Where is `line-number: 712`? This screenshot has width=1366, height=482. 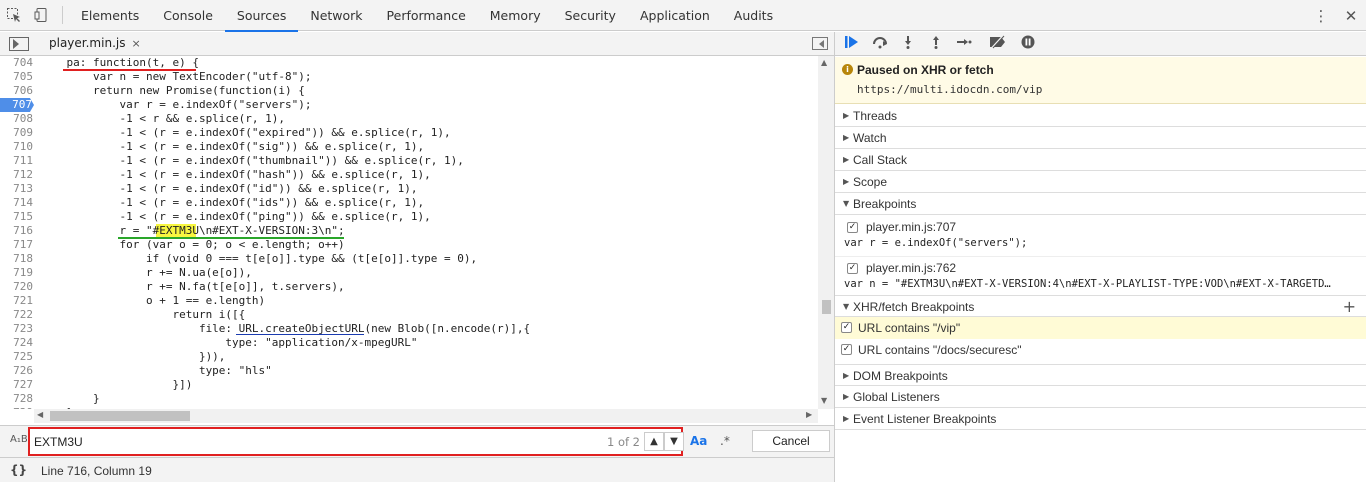 line-number: 712 is located at coordinates (16, 175).